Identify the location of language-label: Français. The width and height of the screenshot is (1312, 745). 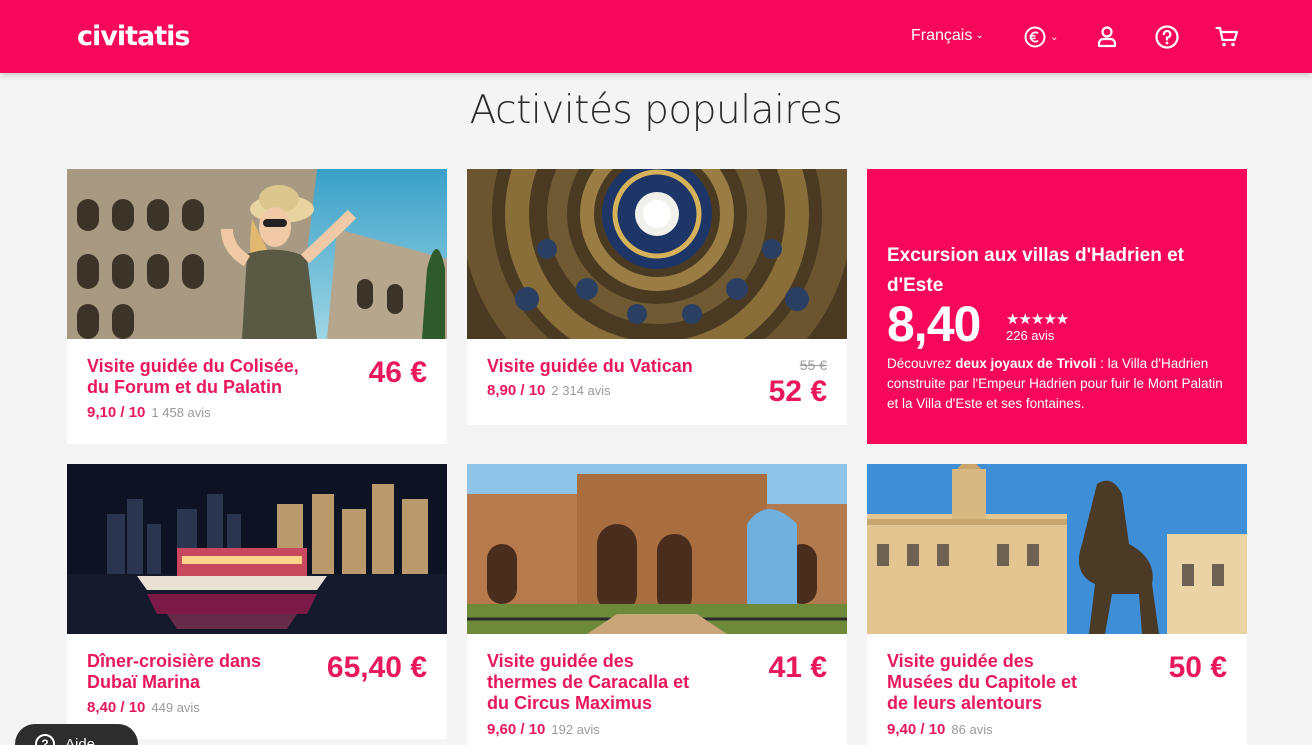
(942, 35).